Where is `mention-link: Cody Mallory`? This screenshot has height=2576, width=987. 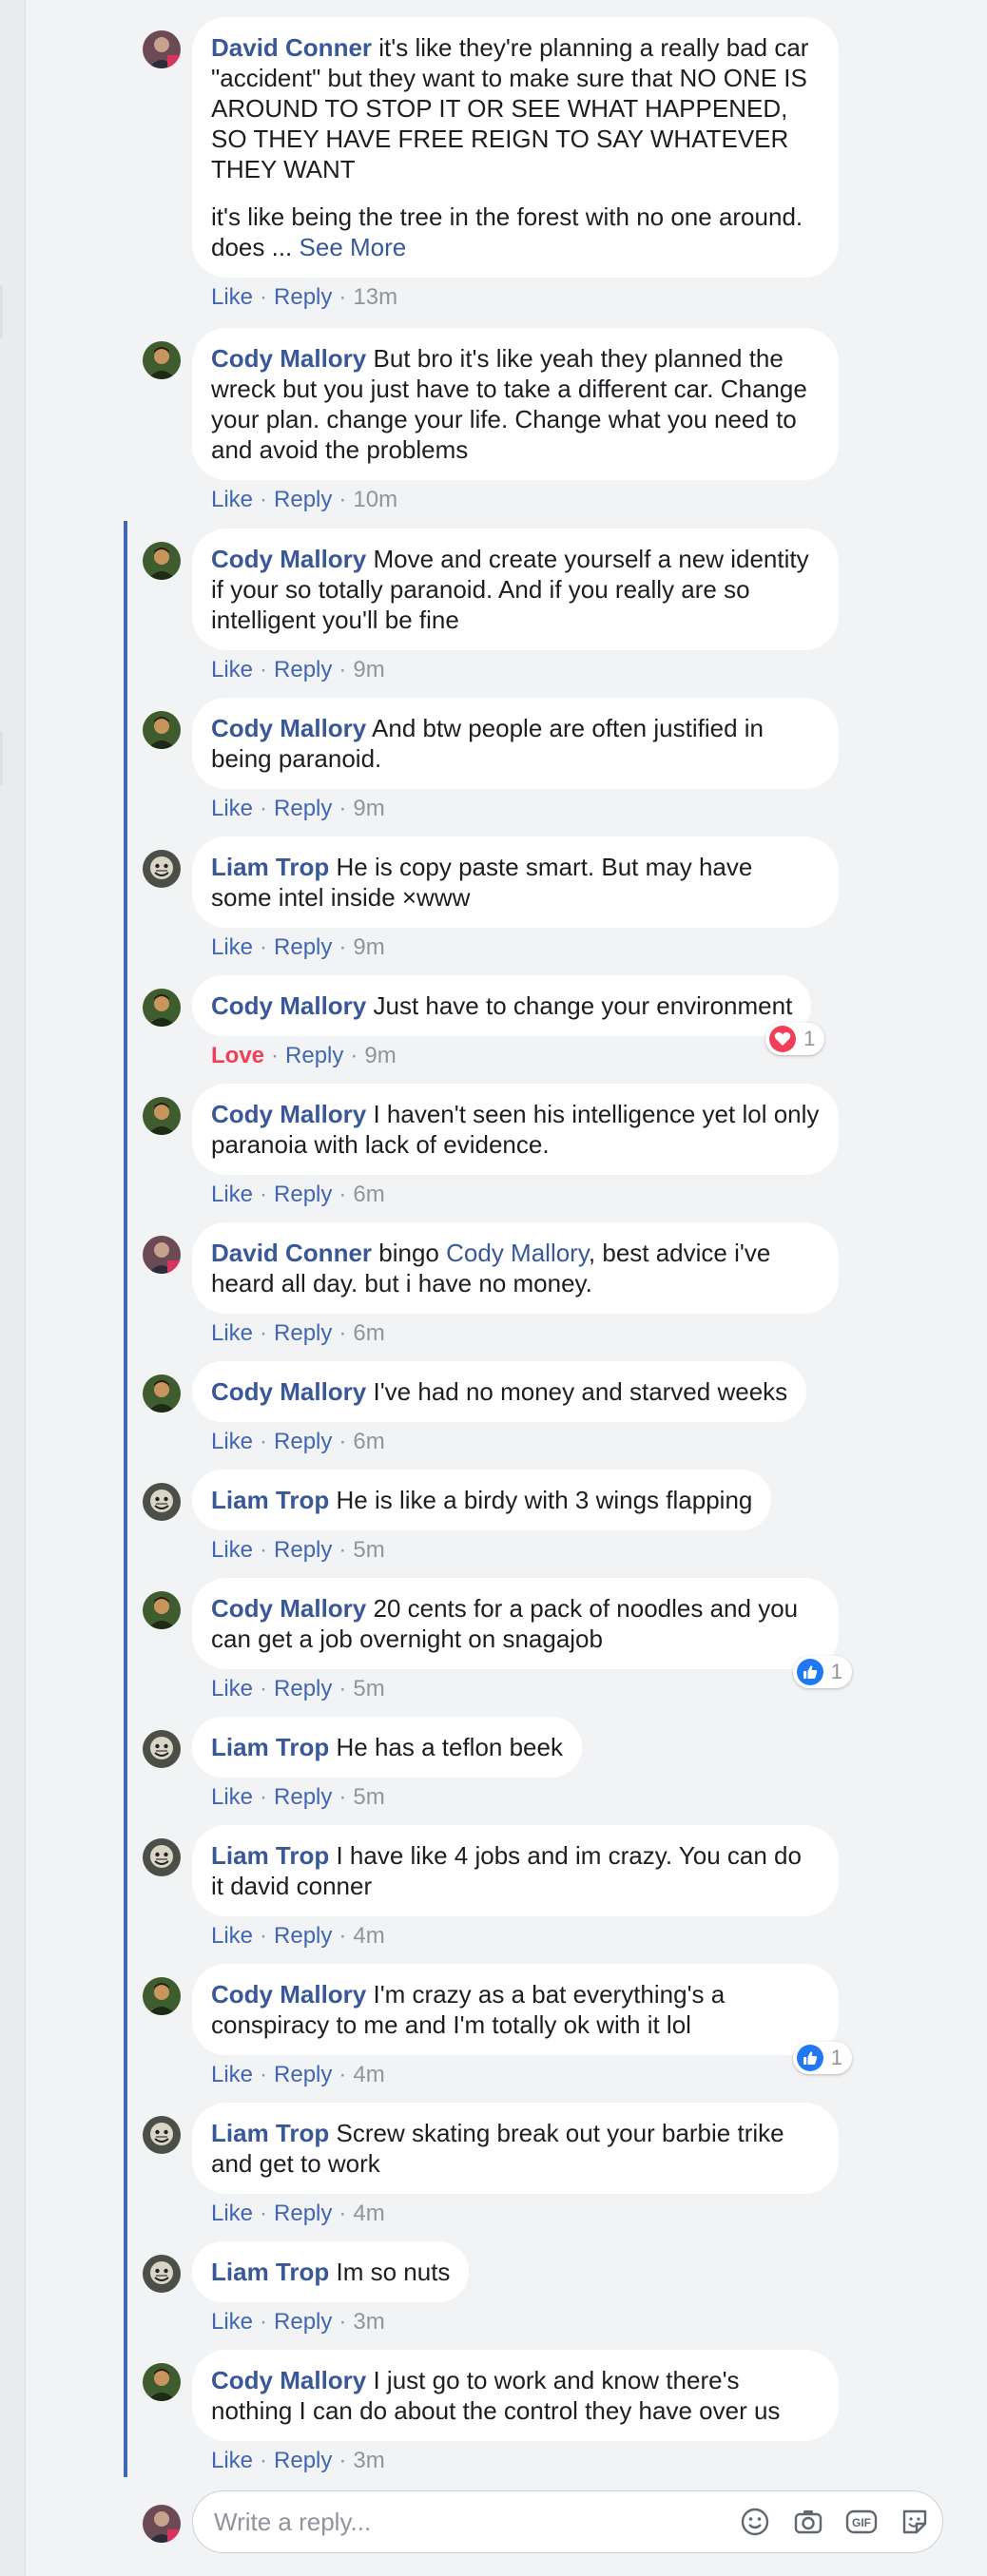
mention-link: Cody Mallory is located at coordinates (517, 1253).